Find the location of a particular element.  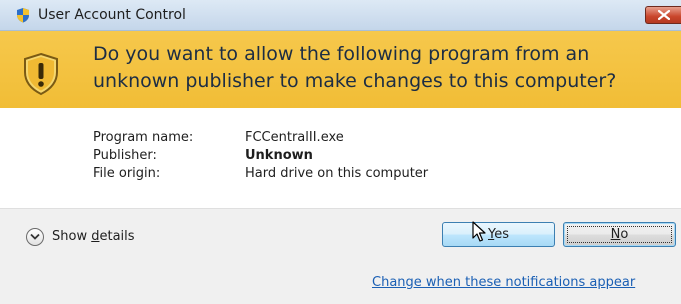

program-name-label: Program name: is located at coordinates (143, 137).